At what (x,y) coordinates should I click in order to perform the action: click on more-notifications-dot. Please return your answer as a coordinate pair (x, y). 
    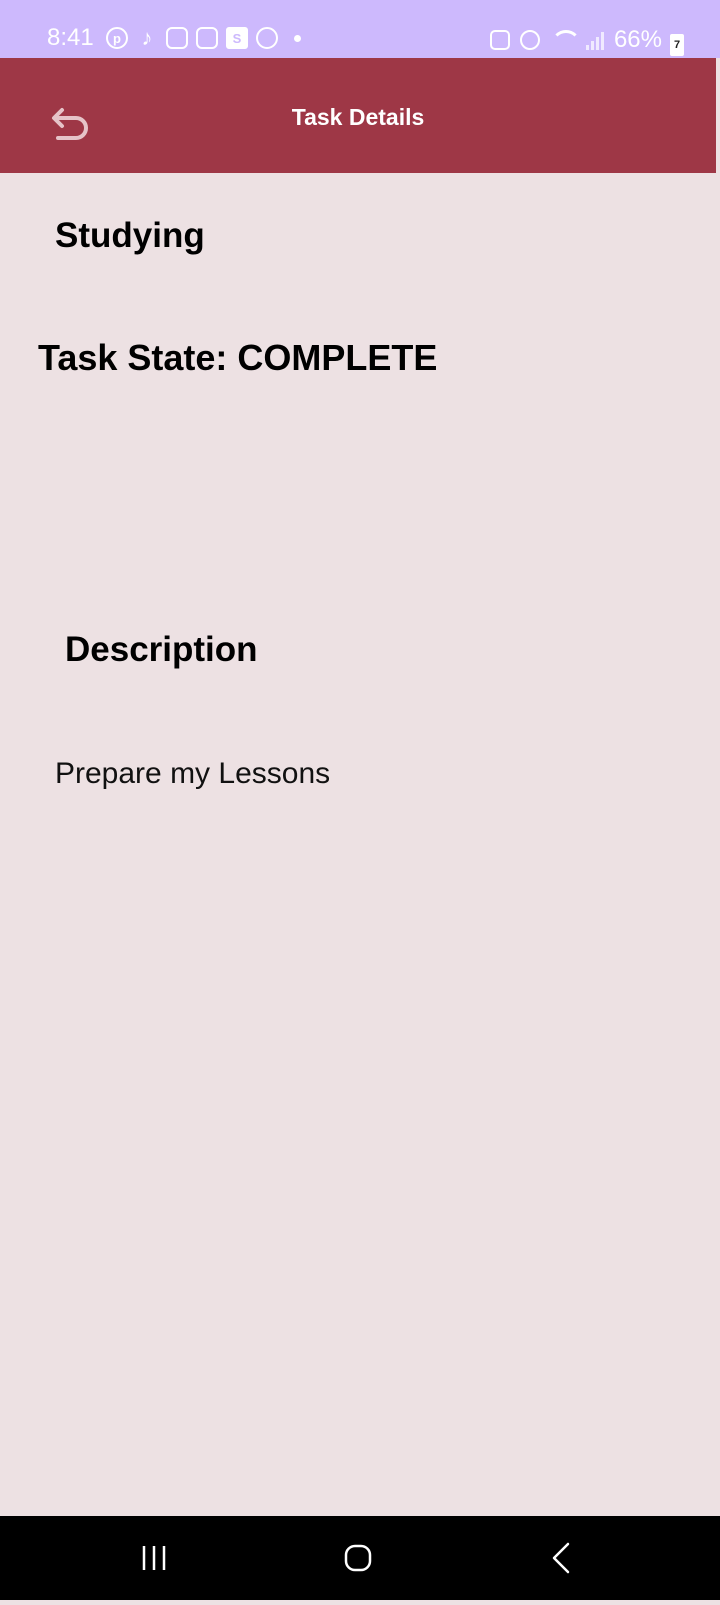
    Looking at the image, I should click on (297, 38).